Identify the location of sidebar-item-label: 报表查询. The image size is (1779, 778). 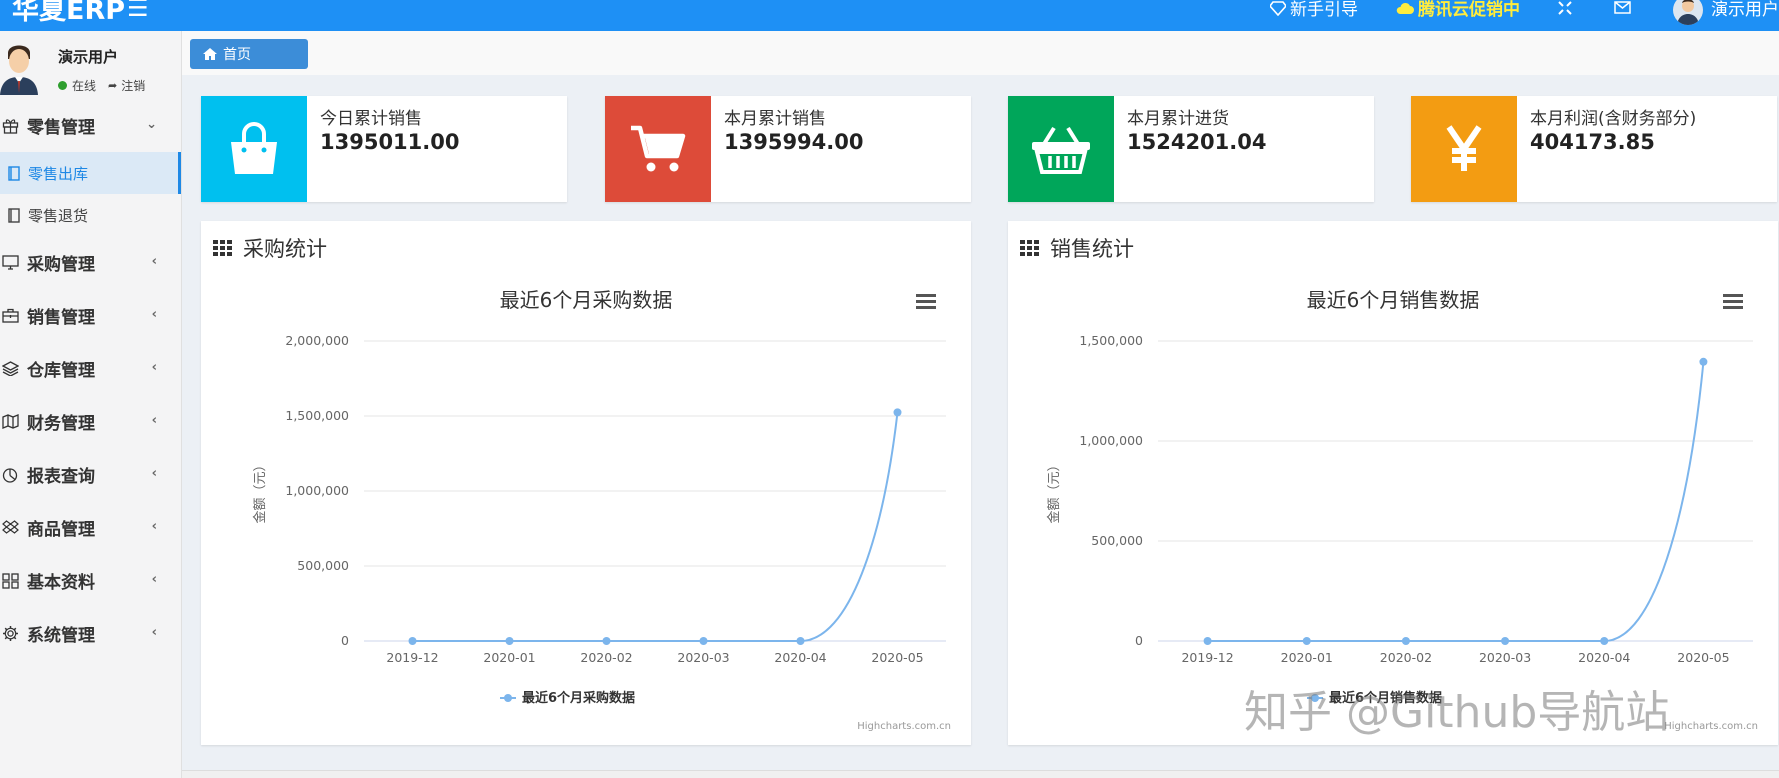
(61, 477).